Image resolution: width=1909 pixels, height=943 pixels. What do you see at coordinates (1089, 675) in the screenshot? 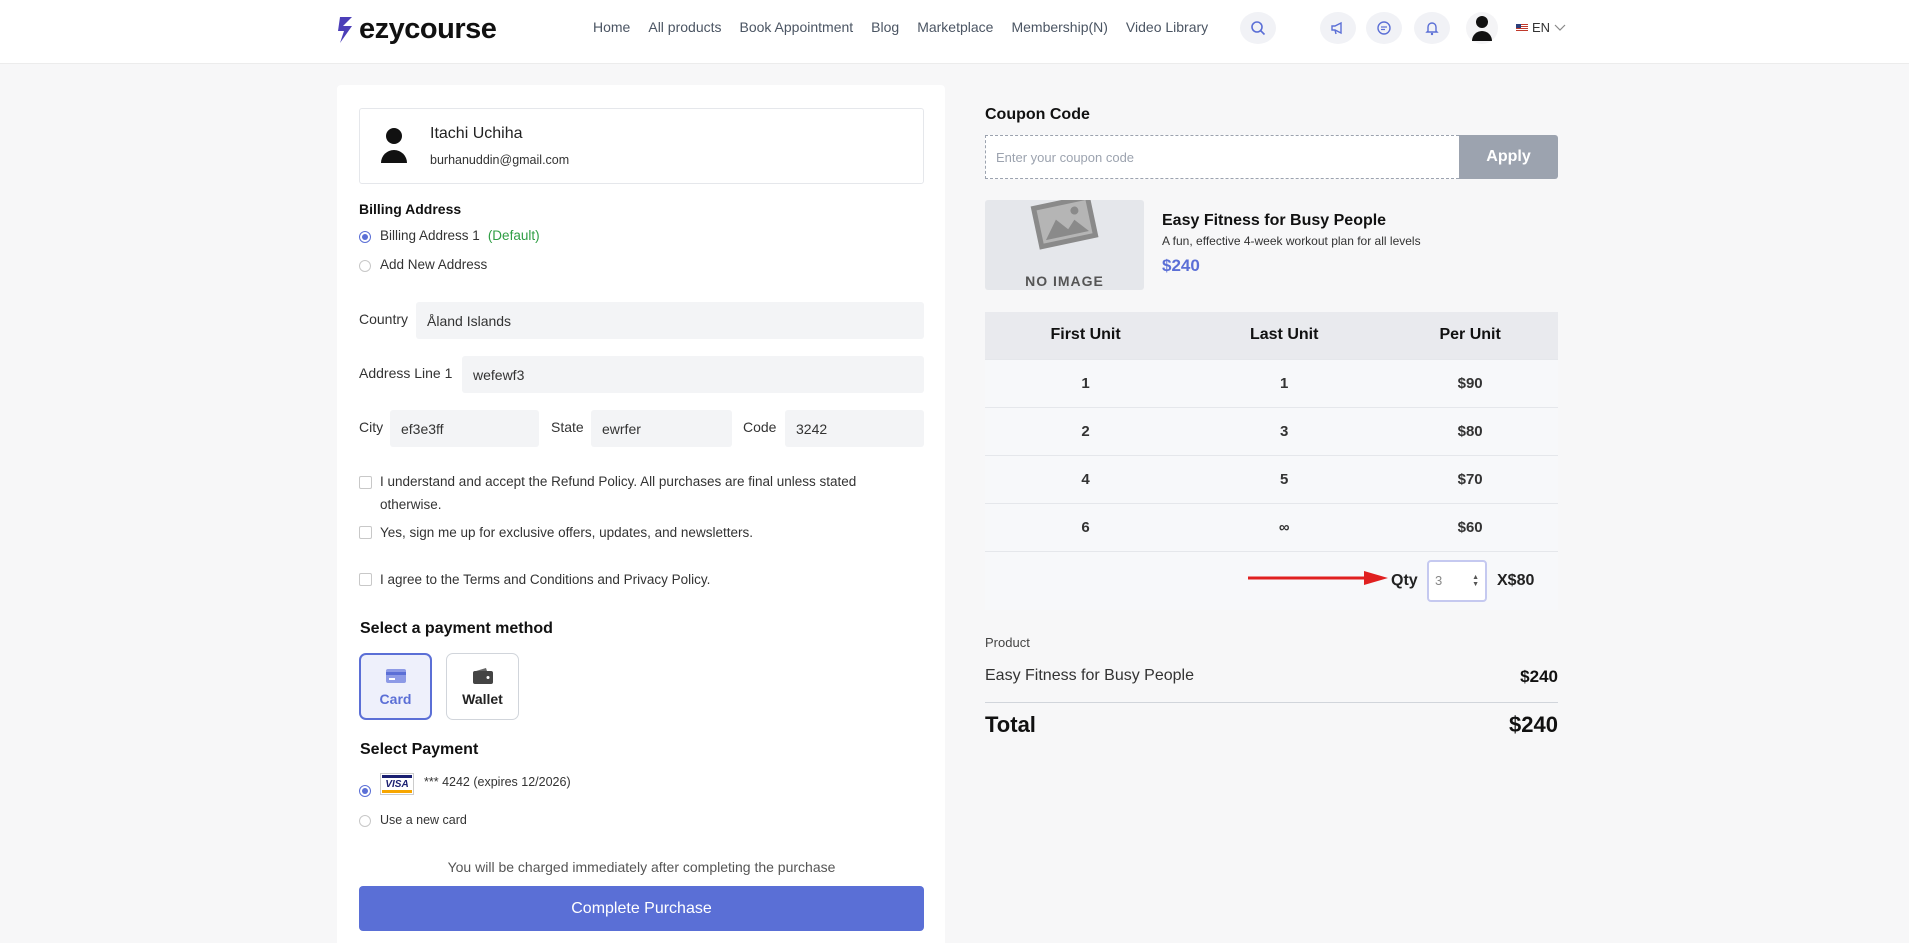
I see `summary-product-name: Easy Fitness for Busy People` at bounding box center [1089, 675].